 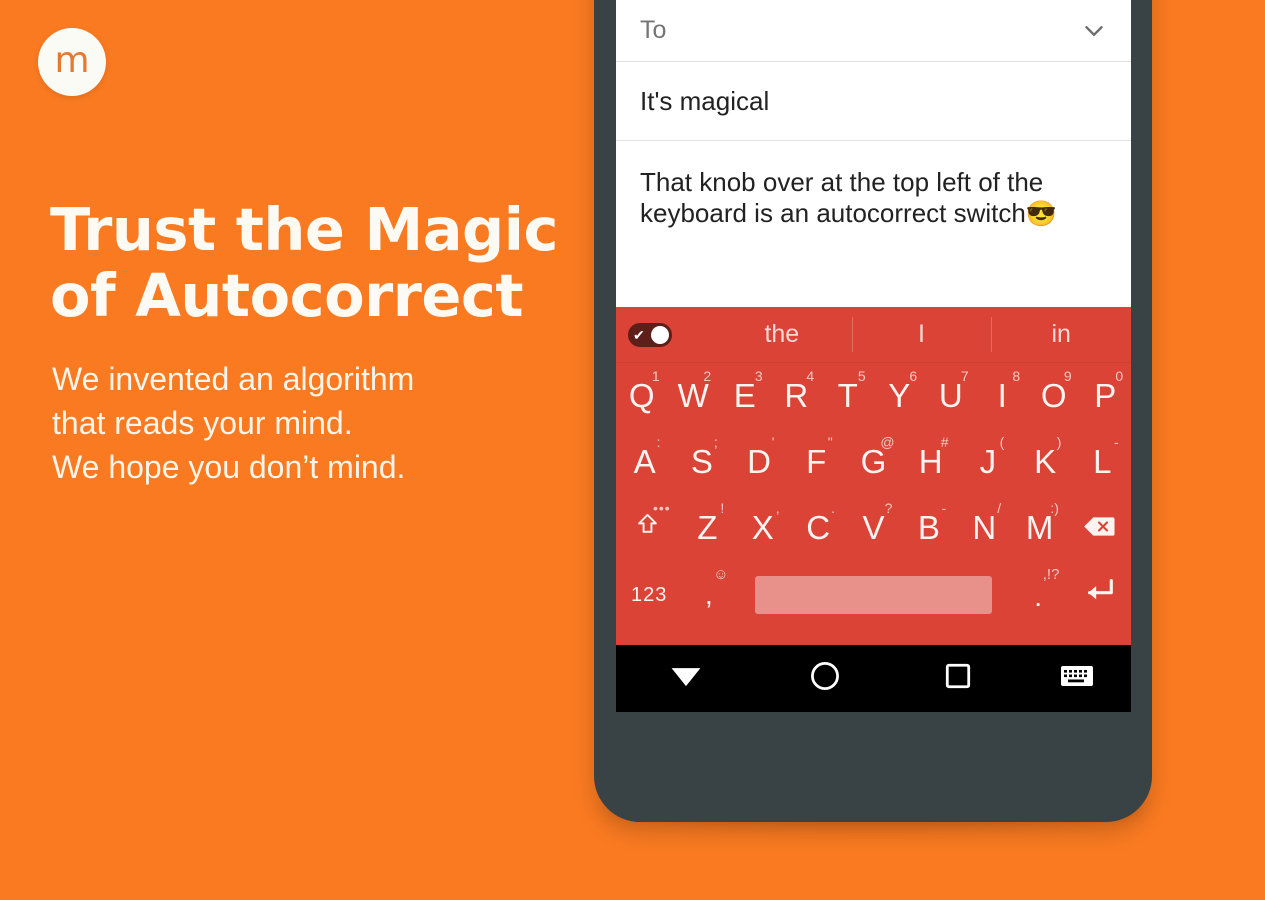 I want to click on key-q: 1Q, so click(x=642, y=396).